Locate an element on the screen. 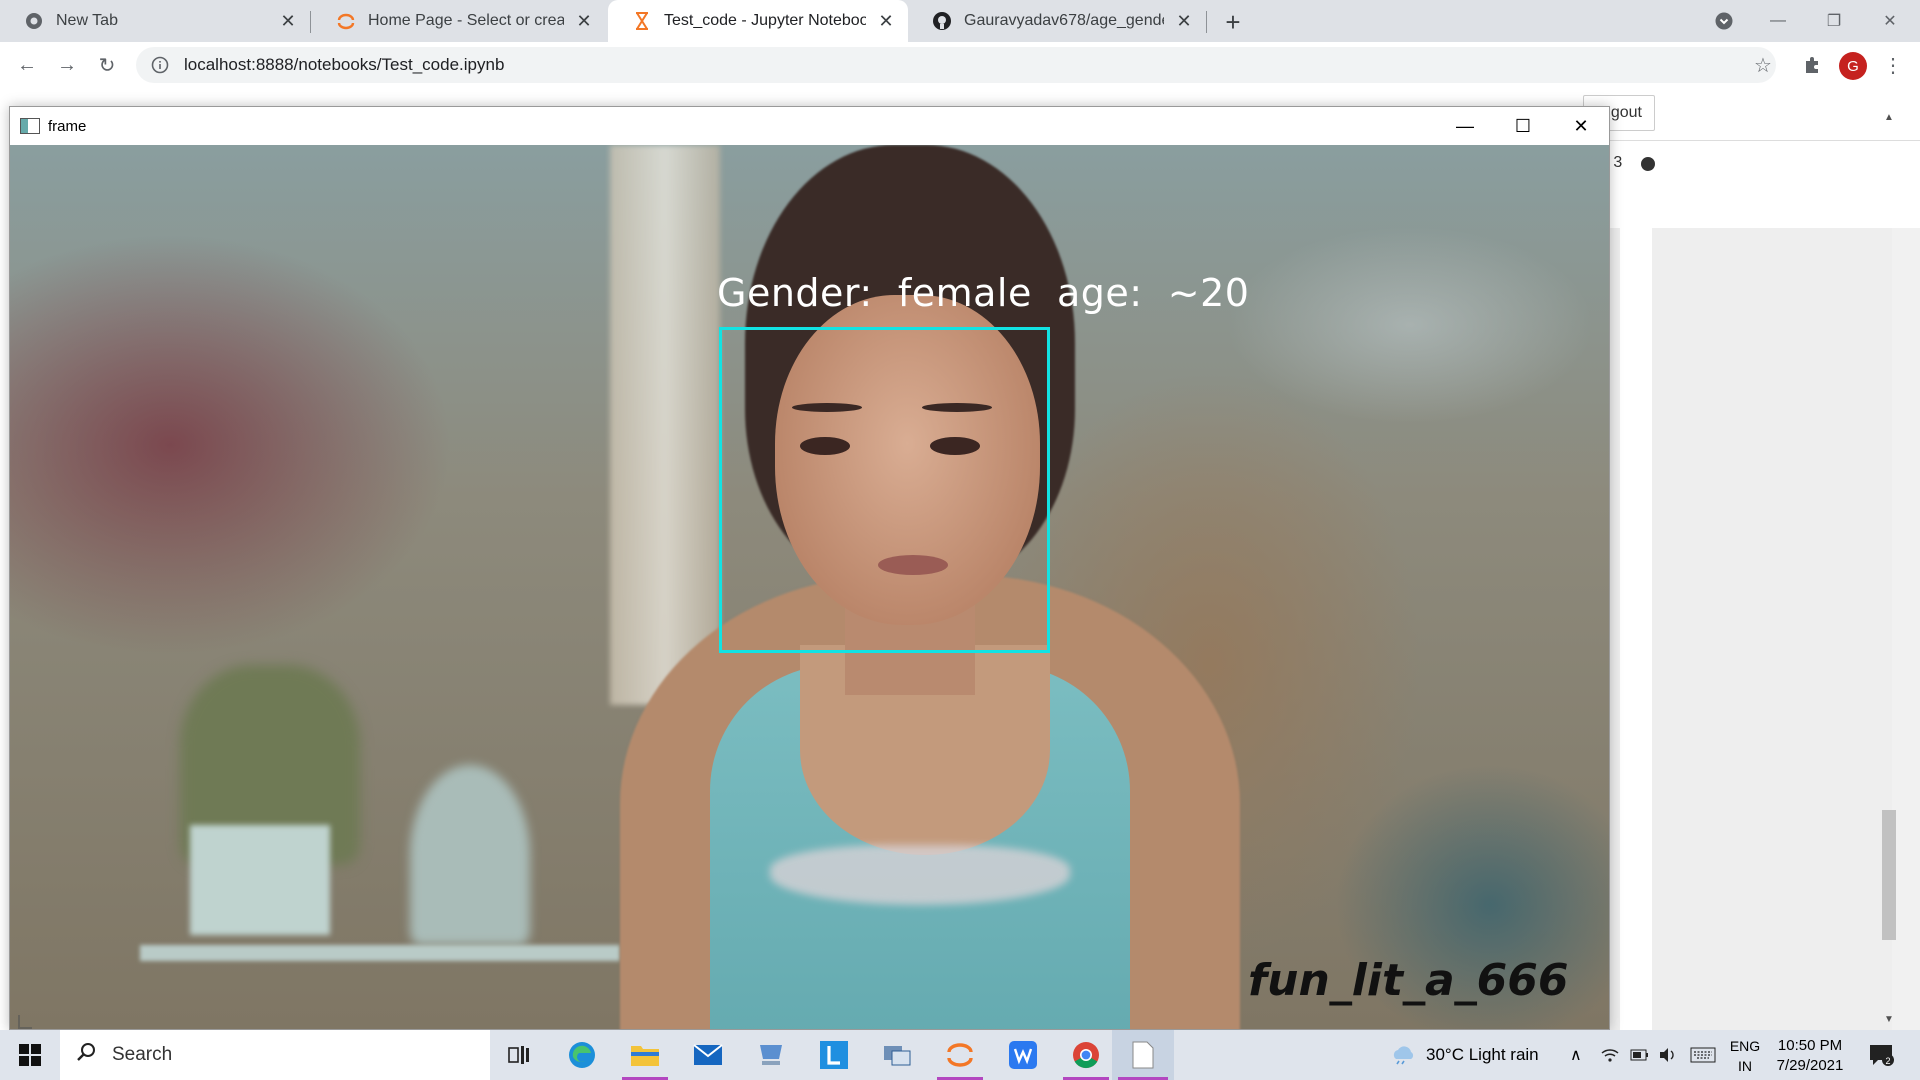  tab-test-code: Test_code - Jupyter Notebook ✕ is located at coordinates (758, 21).